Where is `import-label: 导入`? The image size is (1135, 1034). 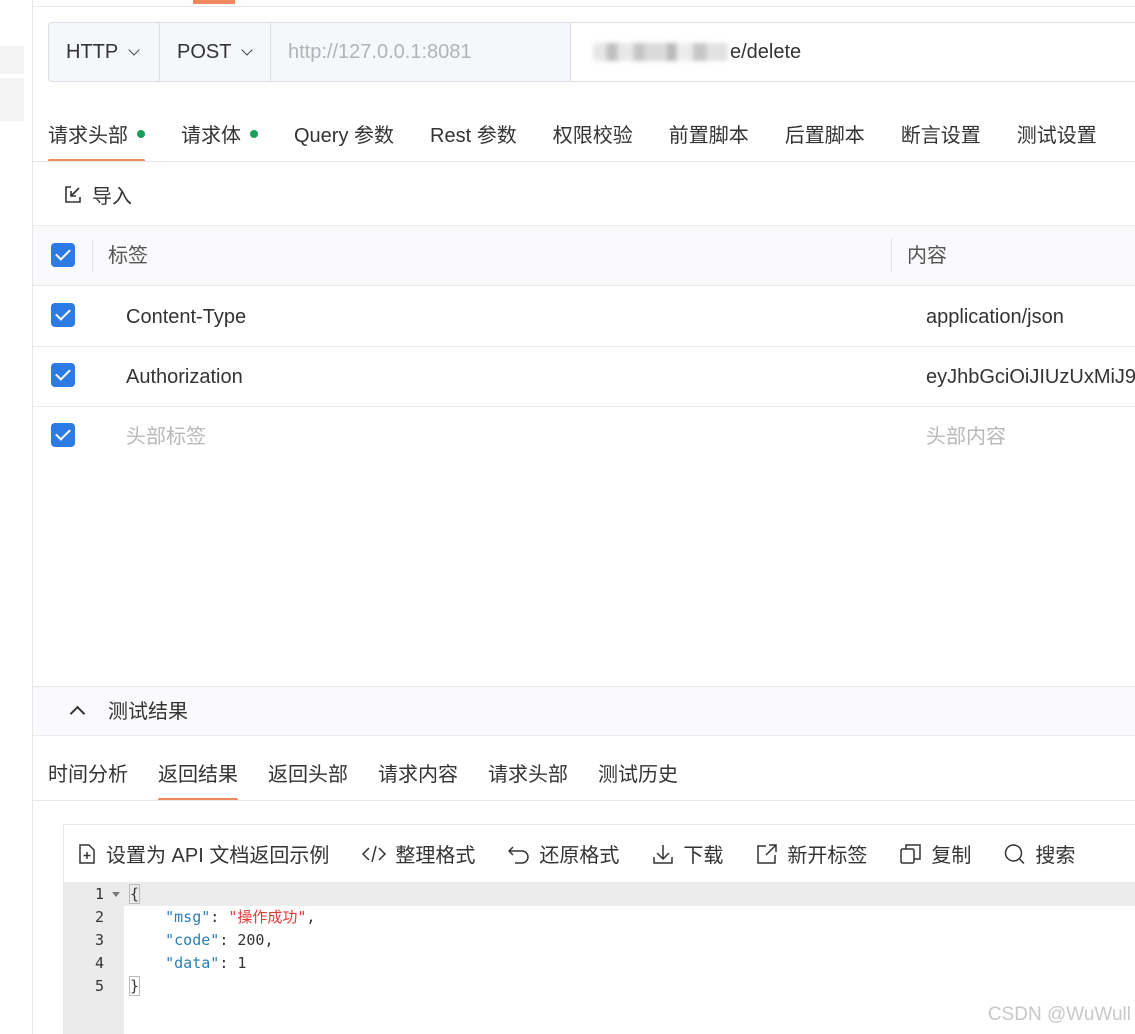
import-label: 导入 is located at coordinates (112, 197).